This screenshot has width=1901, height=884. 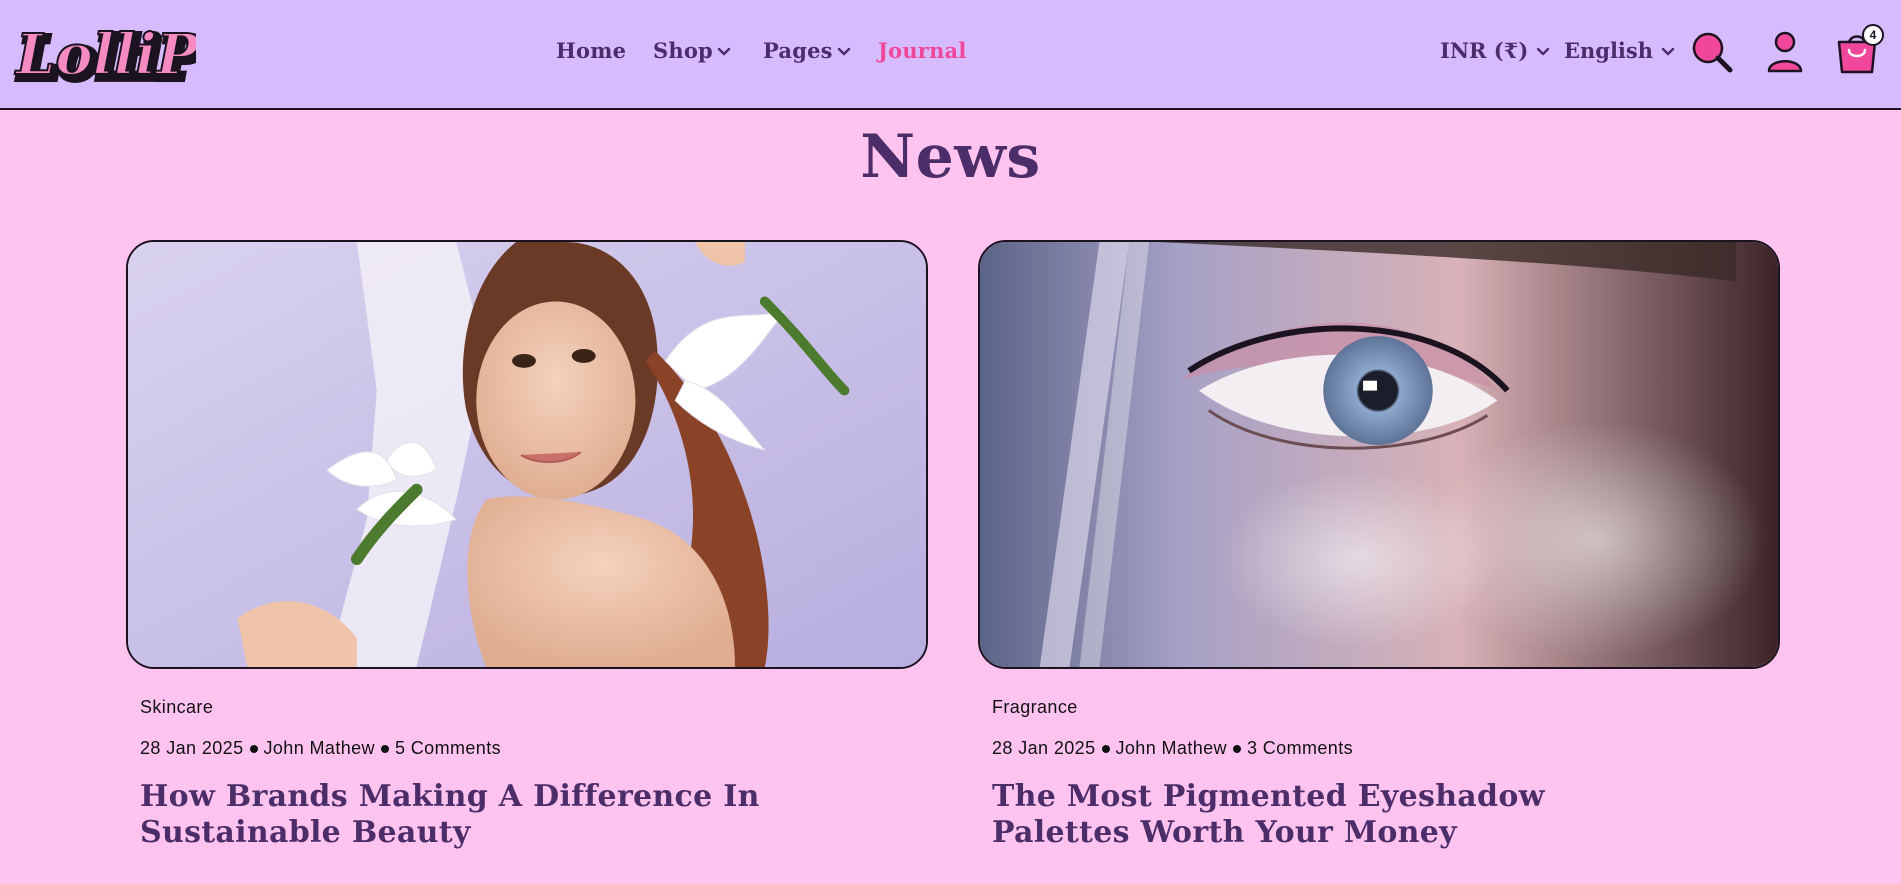 I want to click on language-label: English, so click(x=1609, y=50).